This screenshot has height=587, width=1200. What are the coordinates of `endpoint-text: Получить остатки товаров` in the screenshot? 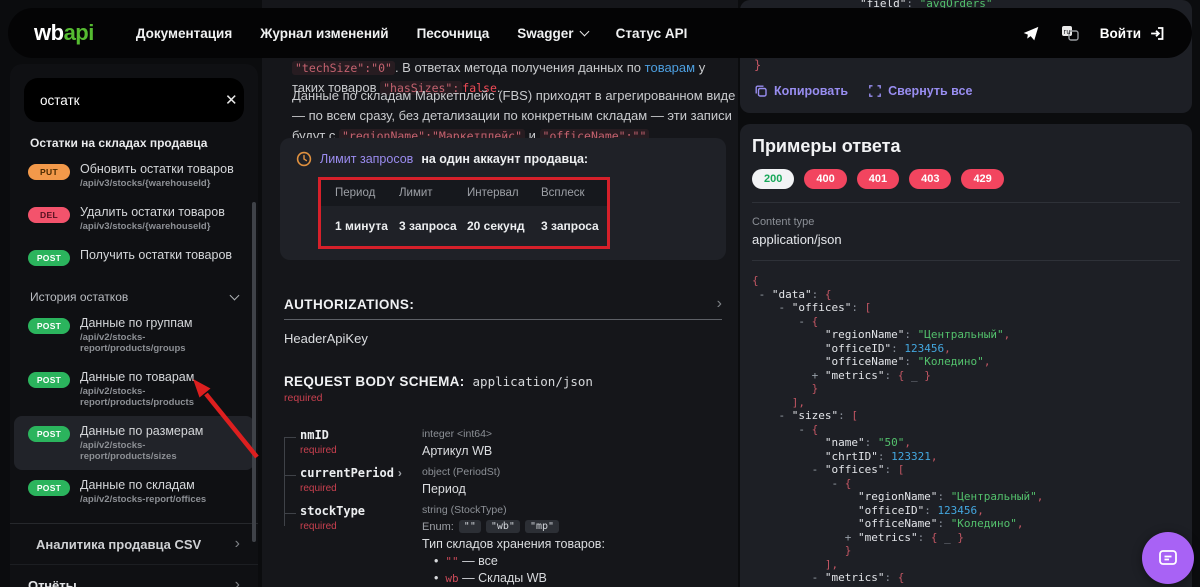 It's located at (156, 255).